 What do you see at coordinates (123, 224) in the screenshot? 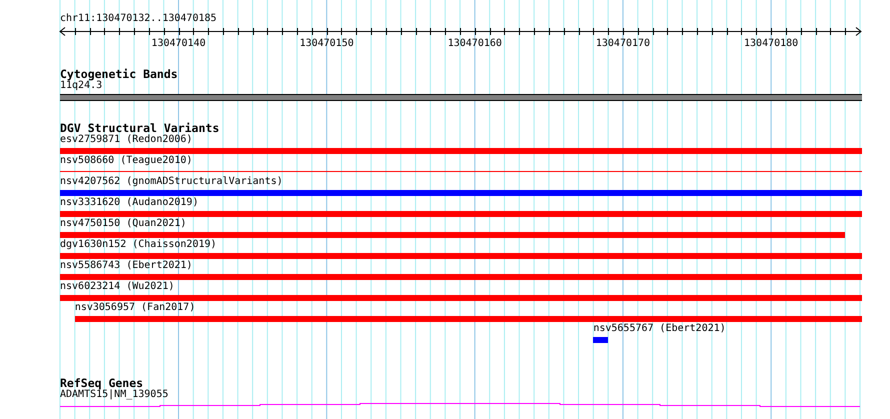
I see `variant-label: nsv4750150 (Quan2021)` at bounding box center [123, 224].